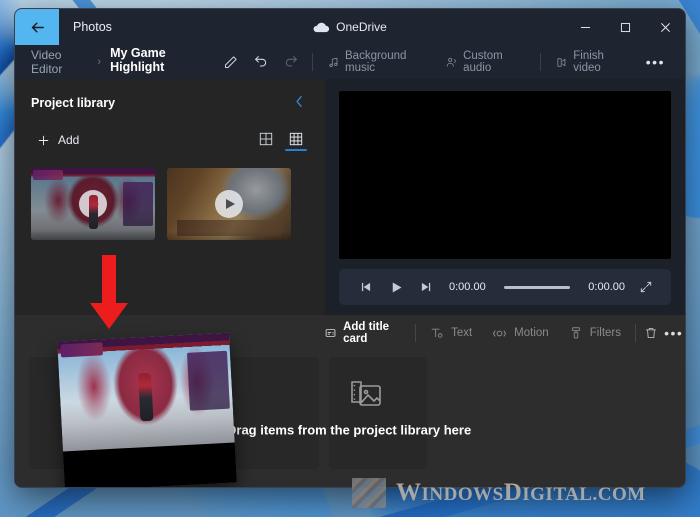 The image size is (700, 517). What do you see at coordinates (149, 464) in the screenshot?
I see `dragged-clip-letterbox` at bounding box center [149, 464].